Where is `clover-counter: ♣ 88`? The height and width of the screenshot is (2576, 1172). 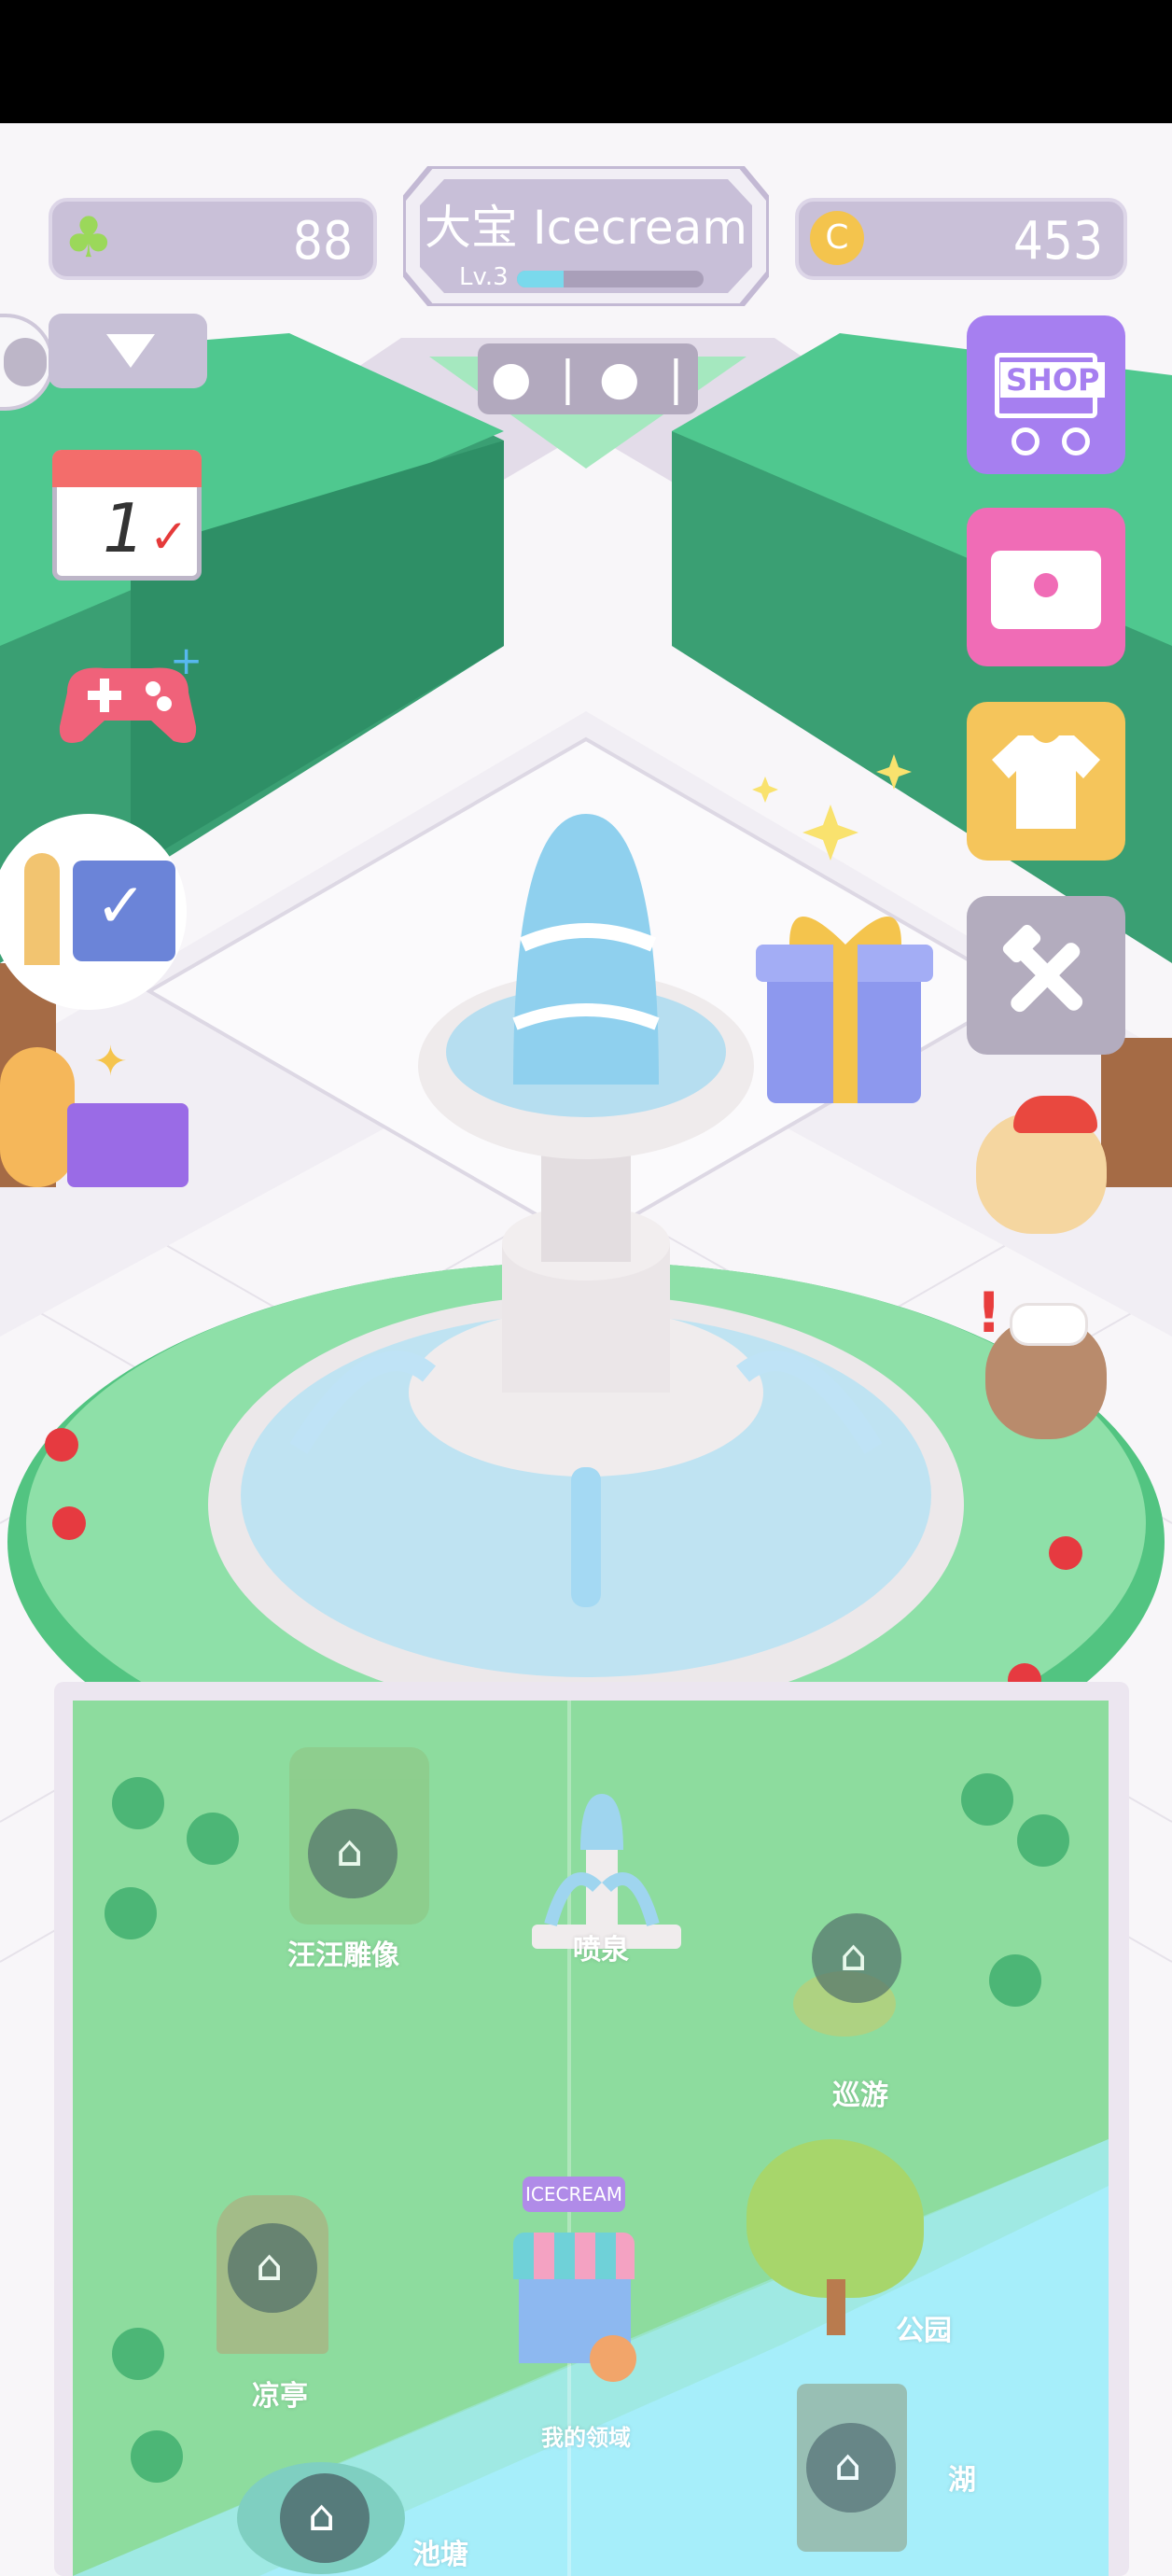
clover-counter: ♣ 88 is located at coordinates (213, 239).